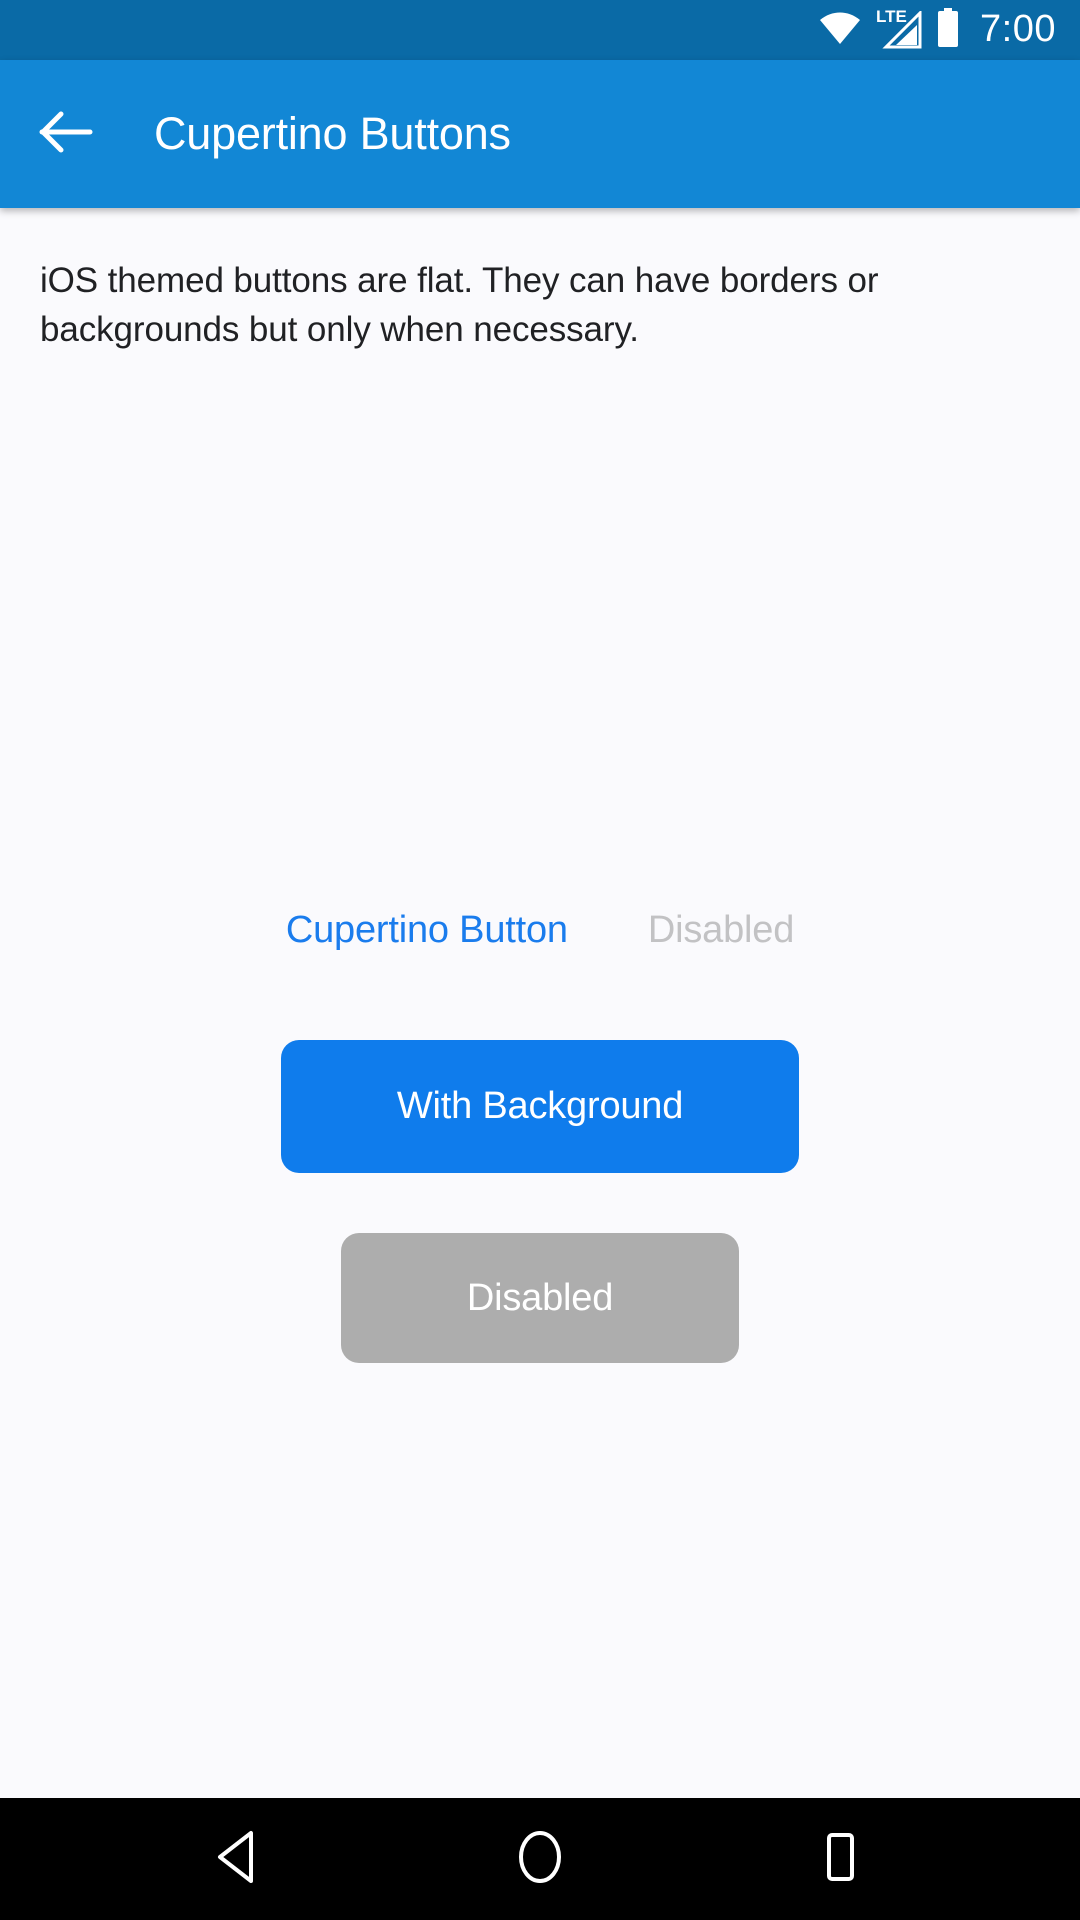  Describe the element at coordinates (332, 133) in the screenshot. I see `page-title: Cupertino Buttons` at that location.